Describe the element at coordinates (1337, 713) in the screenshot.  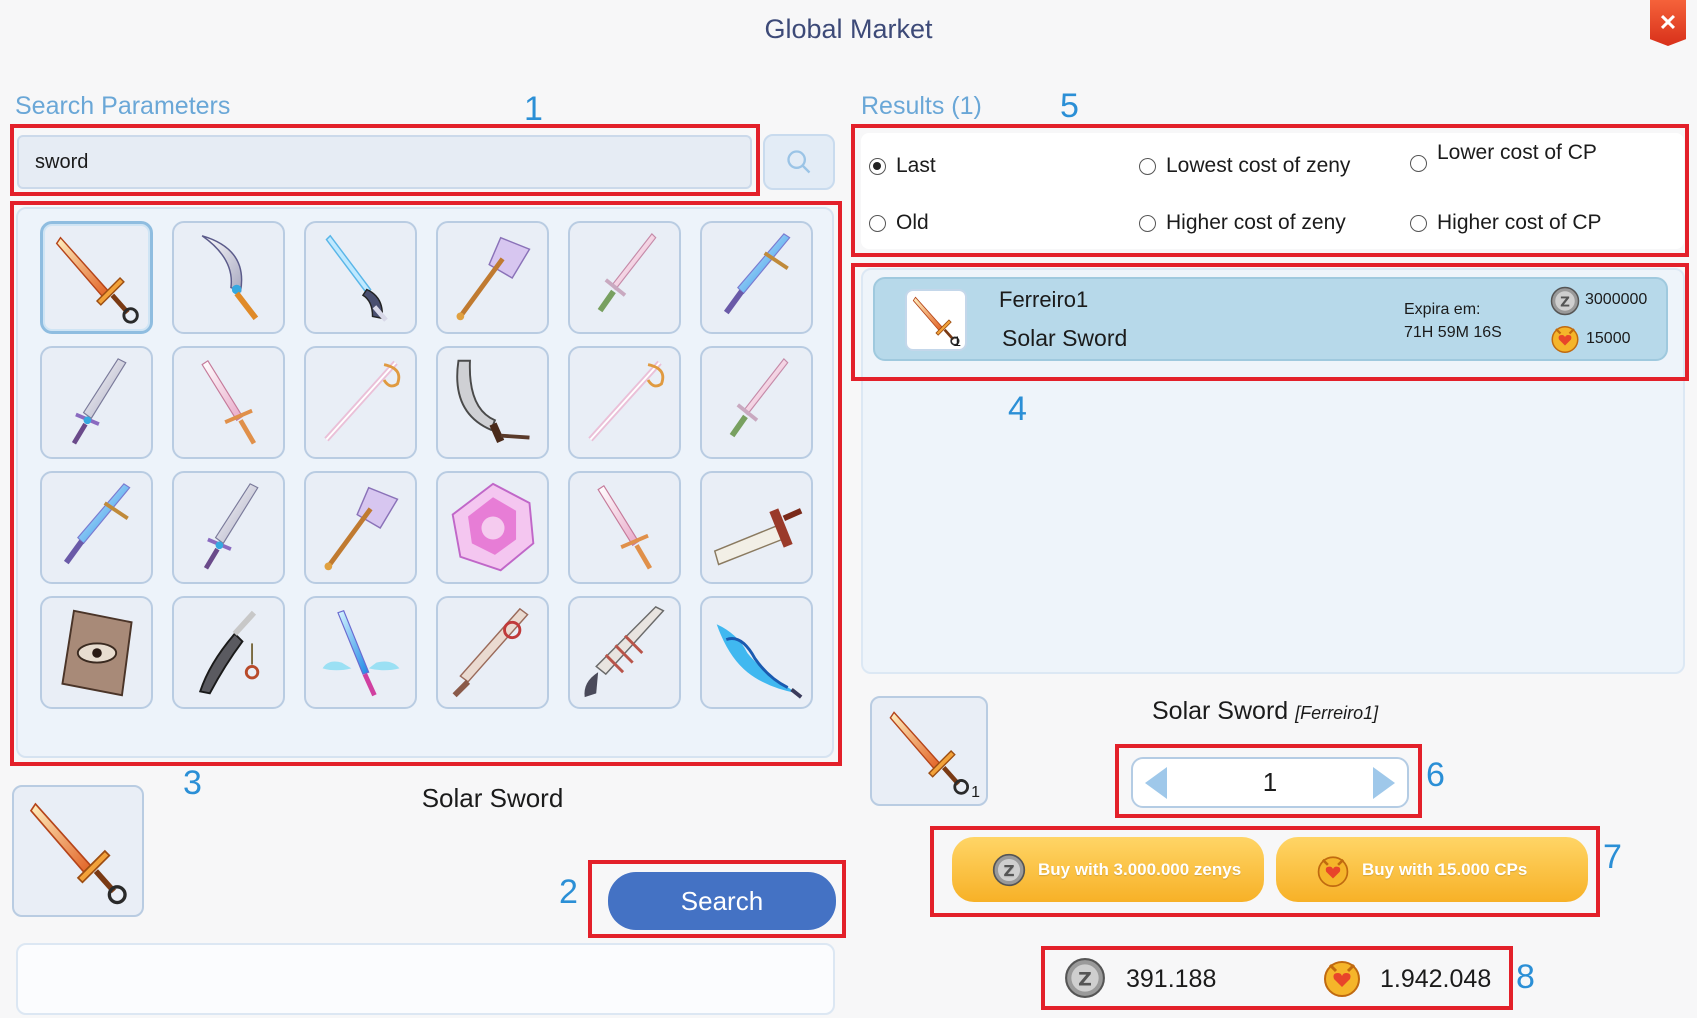
I see `detail-seller: [Ferreiro1]` at that location.